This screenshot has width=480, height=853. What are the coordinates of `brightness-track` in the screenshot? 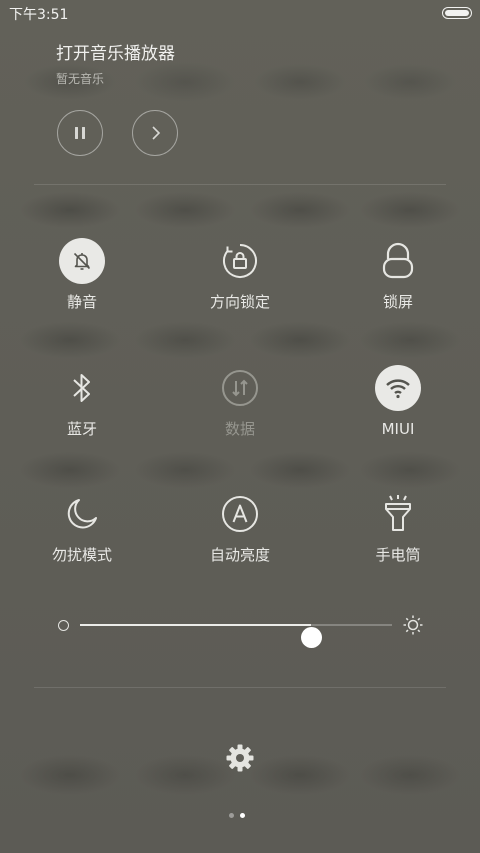 It's located at (236, 636).